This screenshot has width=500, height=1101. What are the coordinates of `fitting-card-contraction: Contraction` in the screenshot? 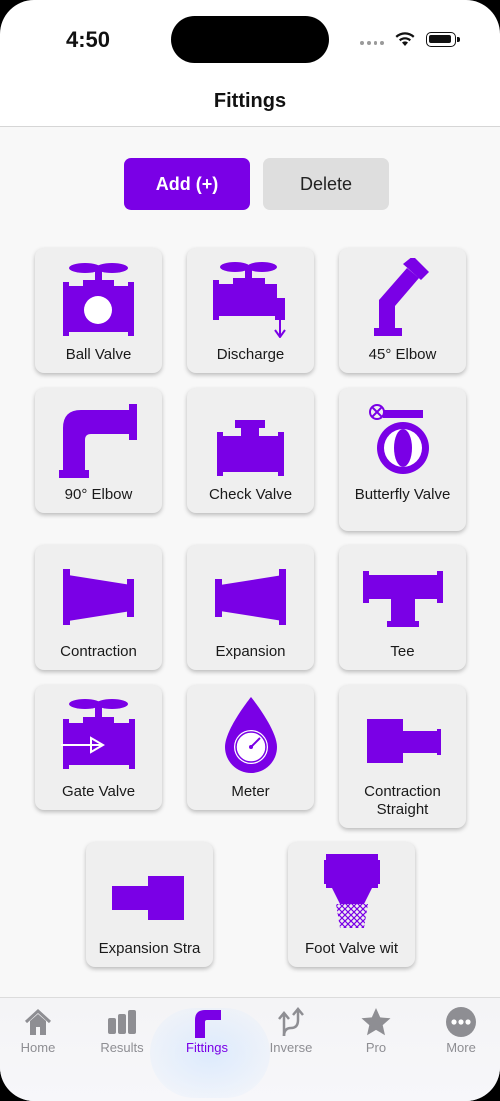 It's located at (98, 607).